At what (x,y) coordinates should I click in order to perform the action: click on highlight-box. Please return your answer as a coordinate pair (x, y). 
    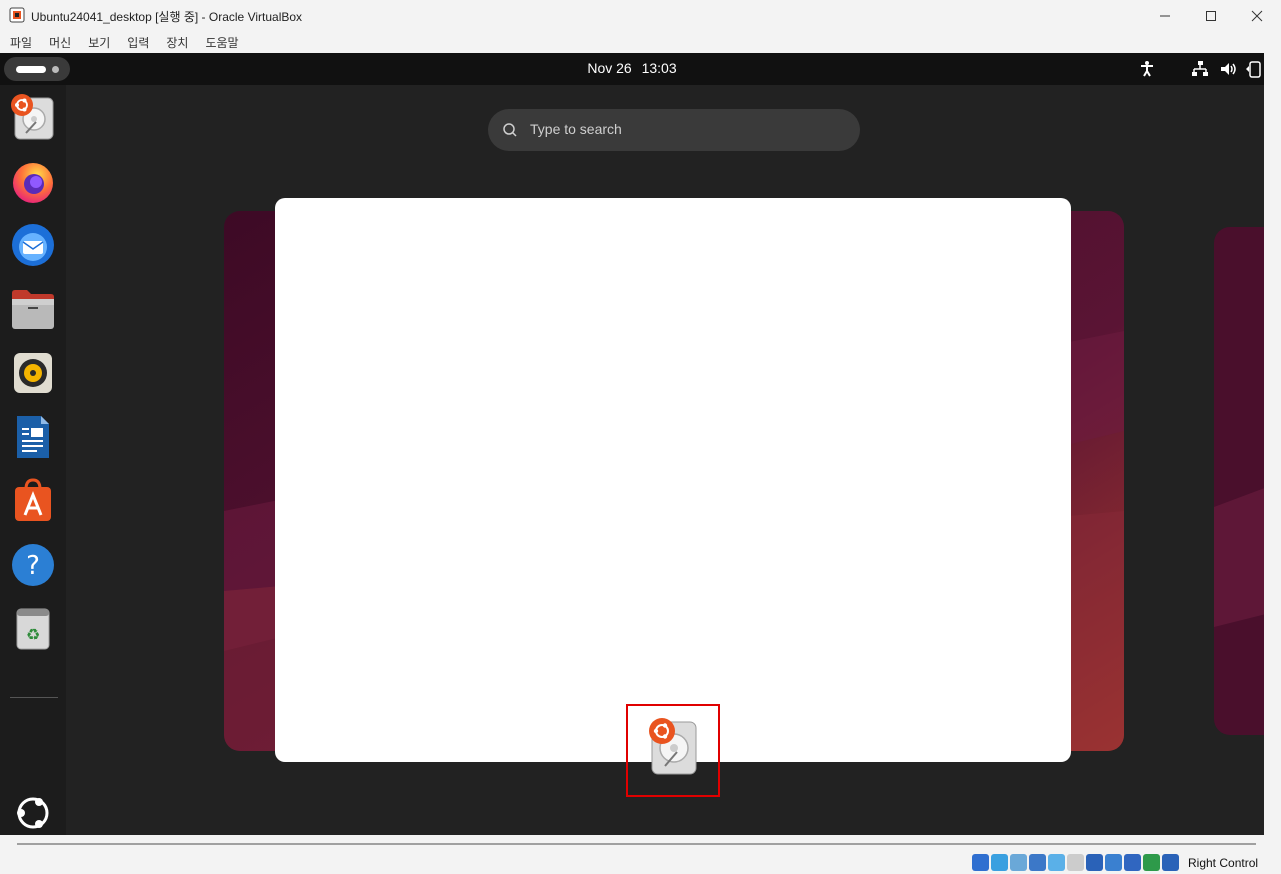
    Looking at the image, I should click on (673, 750).